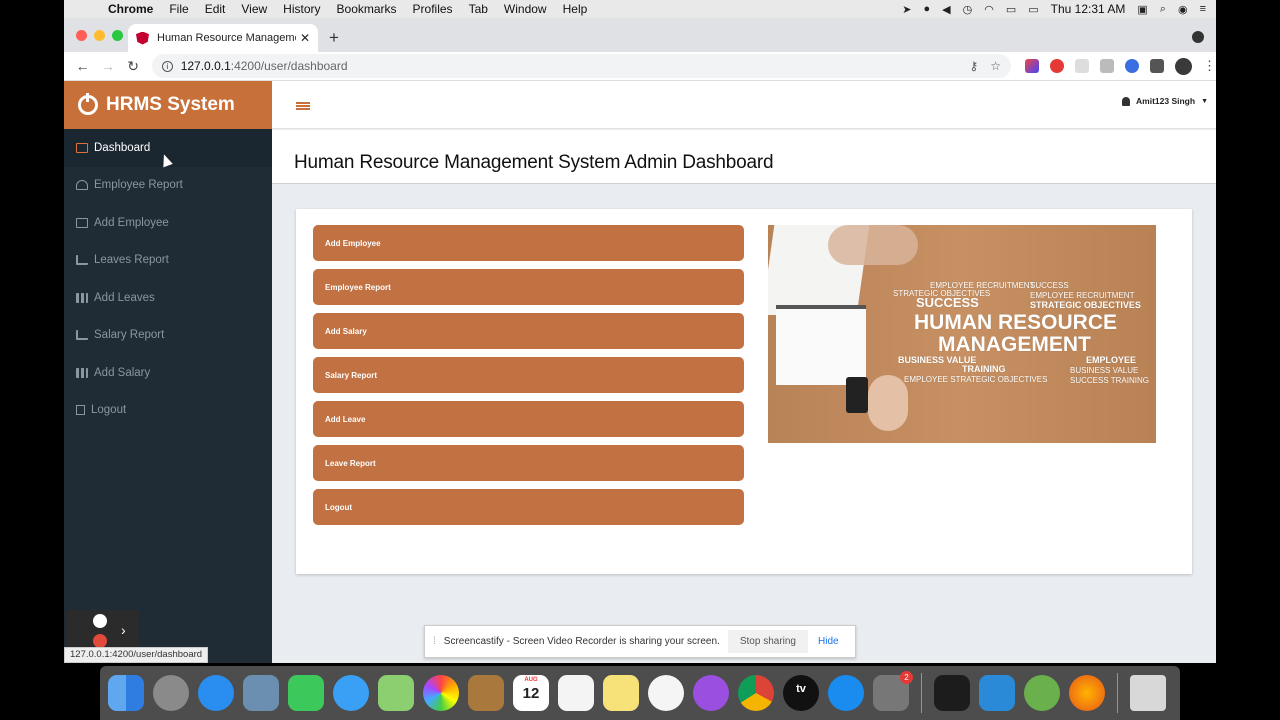 This screenshot has height=720, width=1280. What do you see at coordinates (1203, 9) in the screenshot?
I see `control-center-icon: ≡` at bounding box center [1203, 9].